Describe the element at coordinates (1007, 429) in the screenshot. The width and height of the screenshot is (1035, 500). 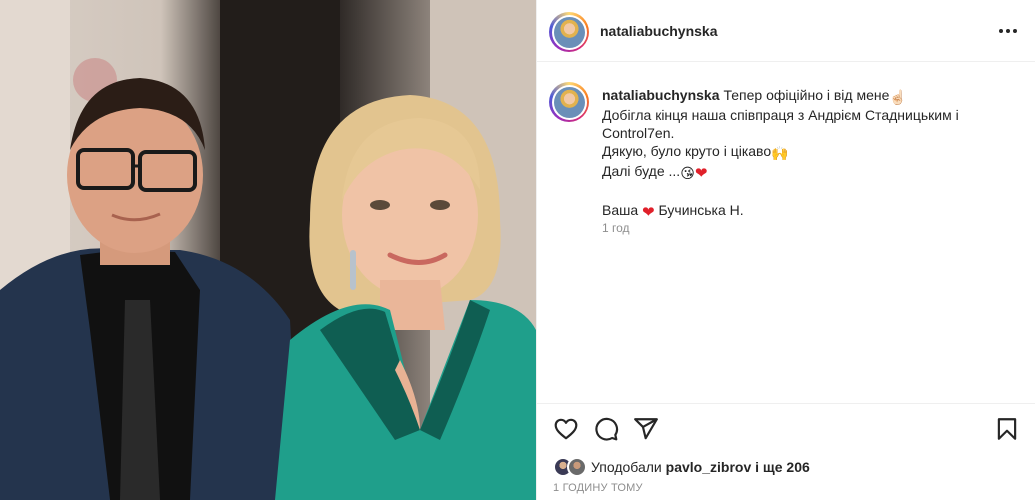
I see `bookmark-icon` at that location.